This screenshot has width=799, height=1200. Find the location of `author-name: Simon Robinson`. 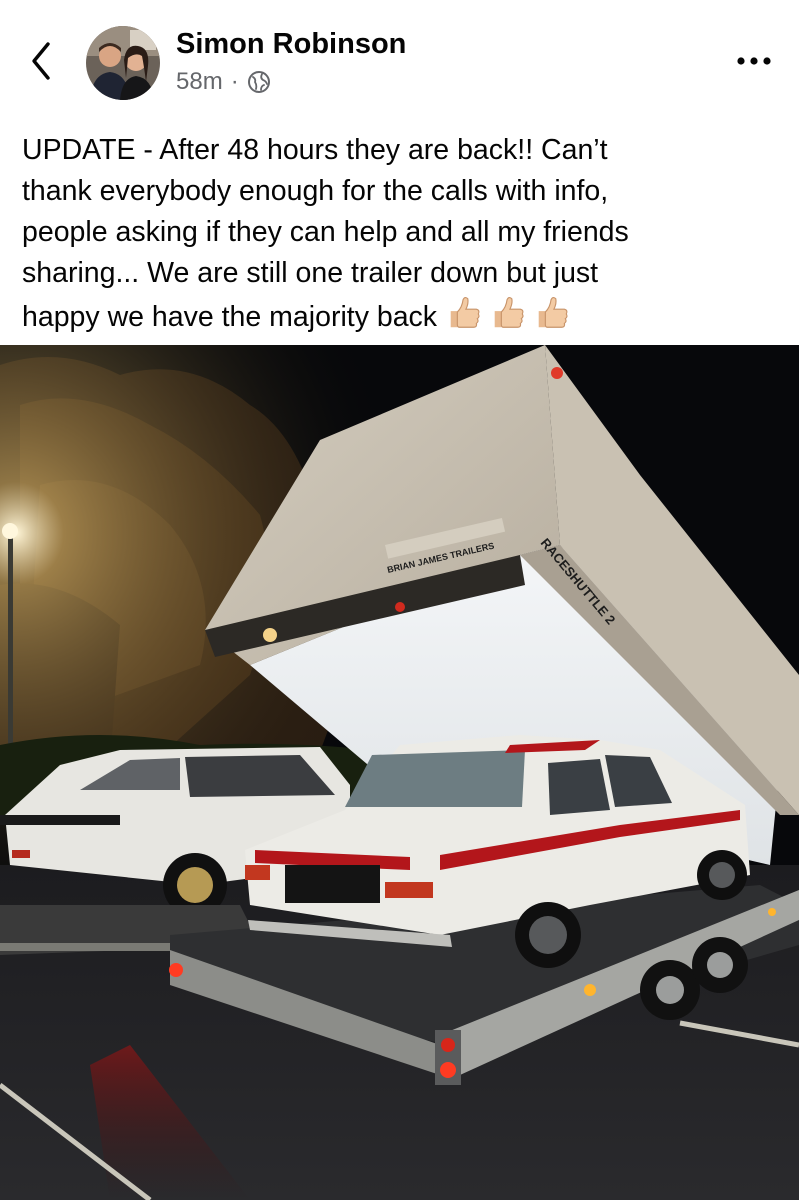

author-name: Simon Robinson is located at coordinates (291, 44).